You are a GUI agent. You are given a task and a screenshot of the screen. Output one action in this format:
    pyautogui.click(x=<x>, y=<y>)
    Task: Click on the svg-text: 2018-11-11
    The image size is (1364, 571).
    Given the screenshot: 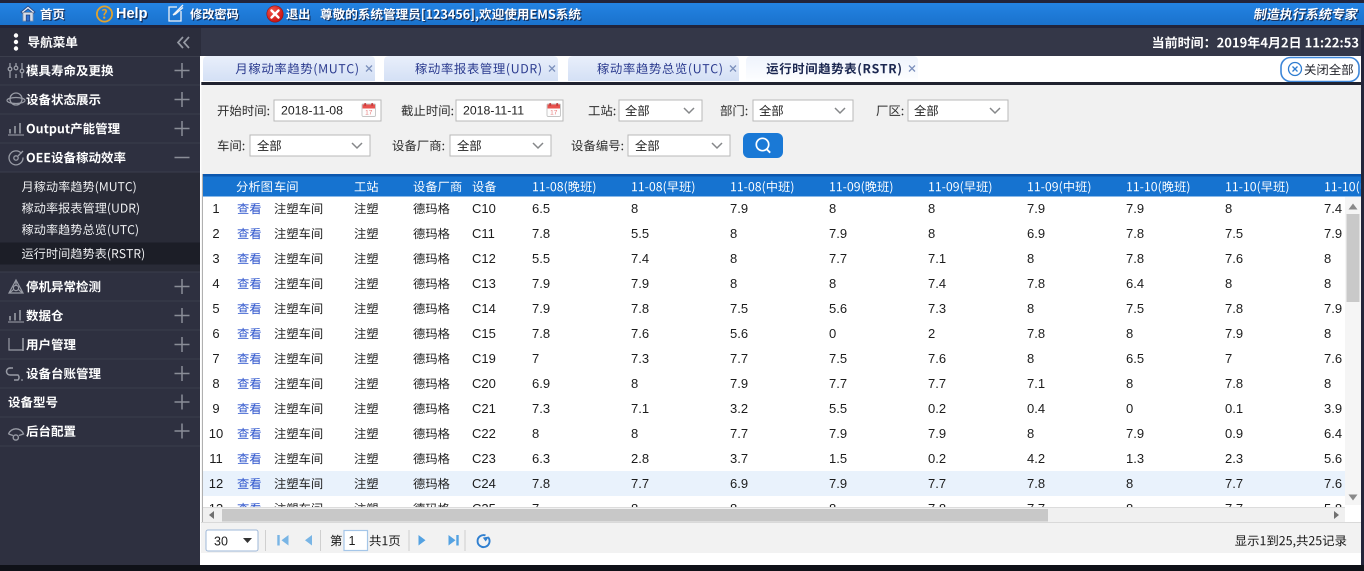 What is the action you would take?
    pyautogui.click(x=493, y=111)
    